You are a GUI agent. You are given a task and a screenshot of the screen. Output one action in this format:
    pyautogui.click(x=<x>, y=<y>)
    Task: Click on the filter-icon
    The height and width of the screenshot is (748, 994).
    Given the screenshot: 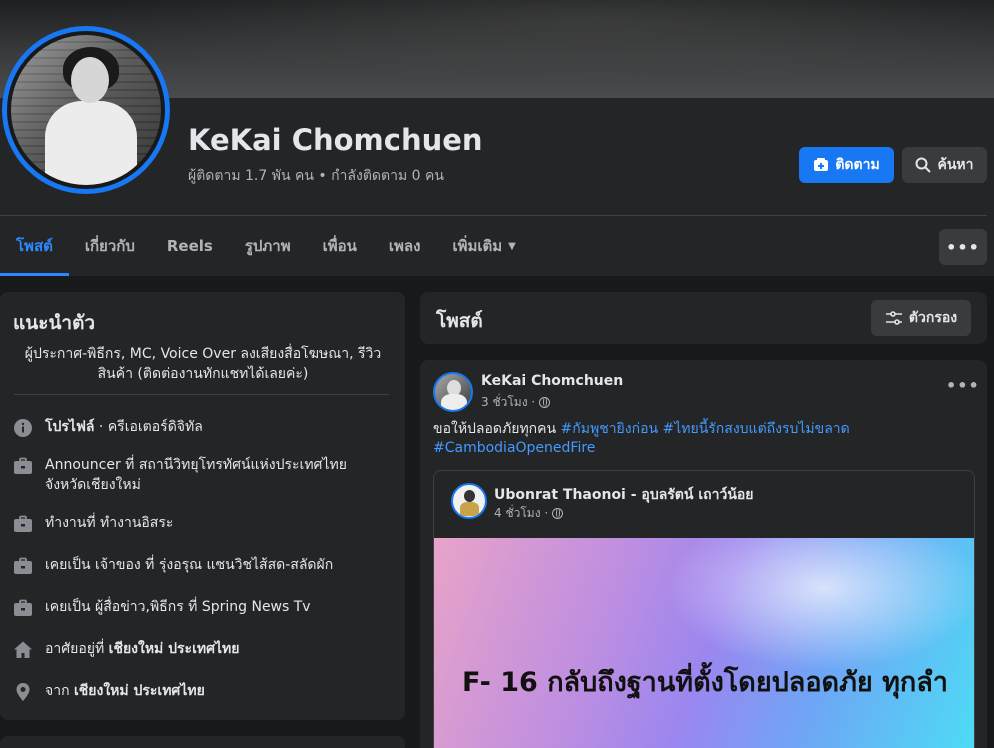 What is the action you would take?
    pyautogui.click(x=893, y=318)
    